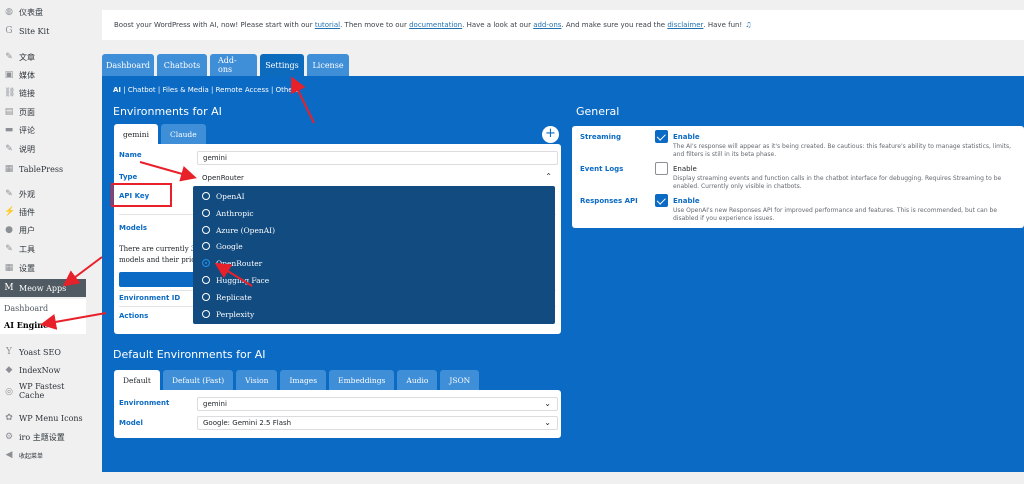  I want to click on documentation-link: documentation, so click(435, 25).